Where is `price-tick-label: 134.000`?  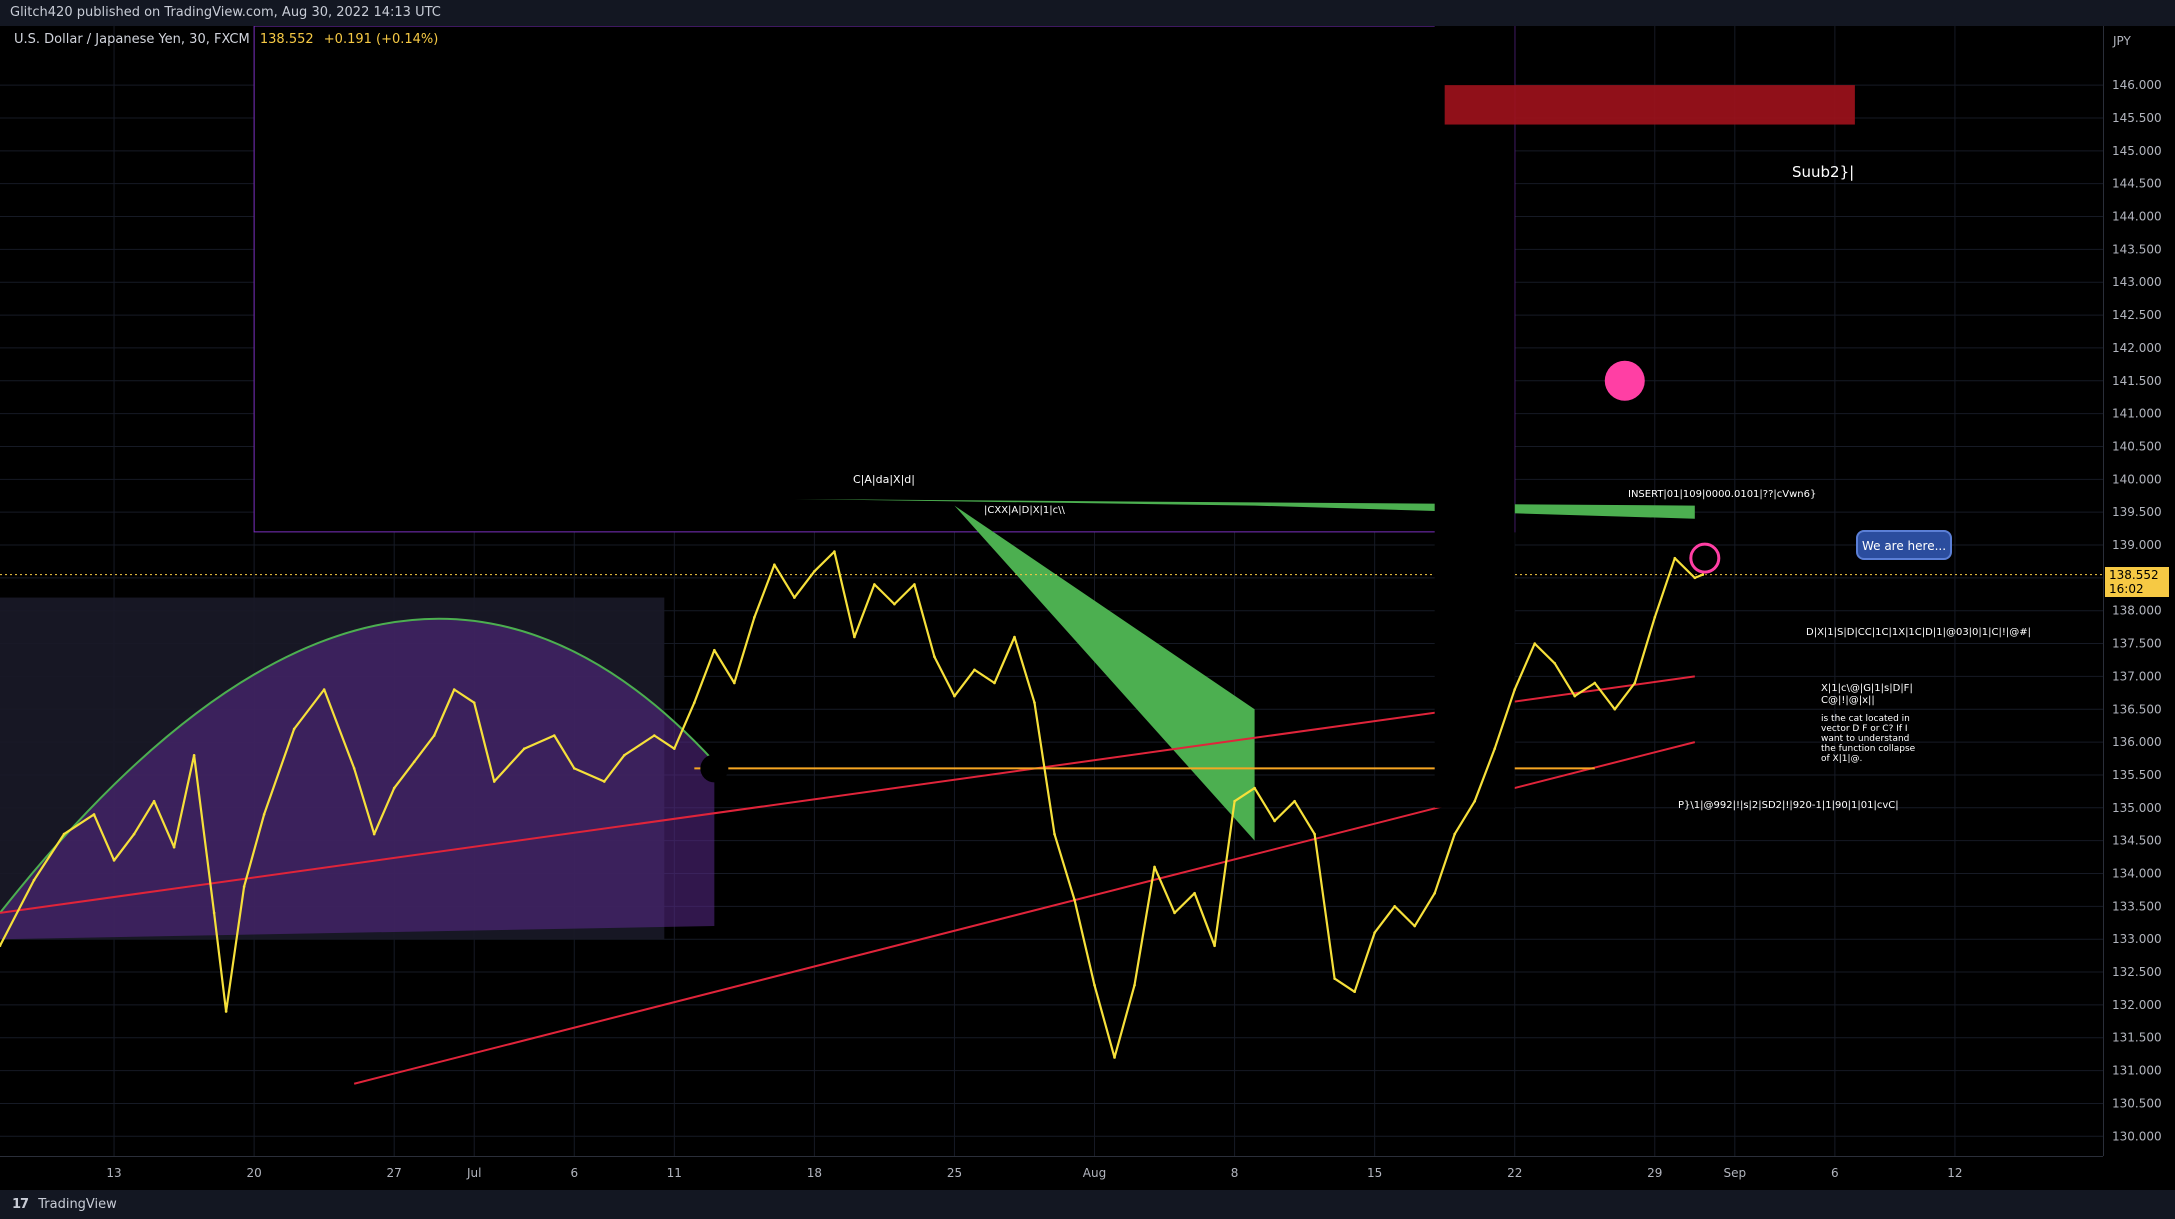 price-tick-label: 134.000 is located at coordinates (2137, 874).